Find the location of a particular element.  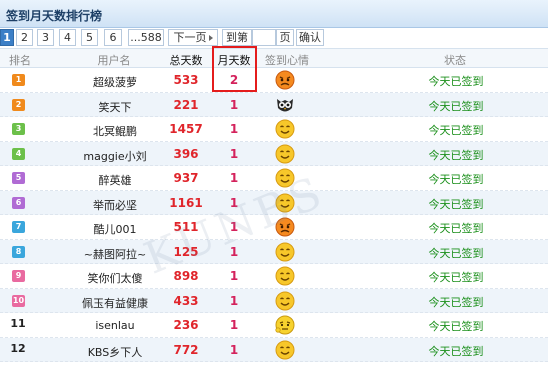

header-mood: 签到心情 is located at coordinates (287, 60).